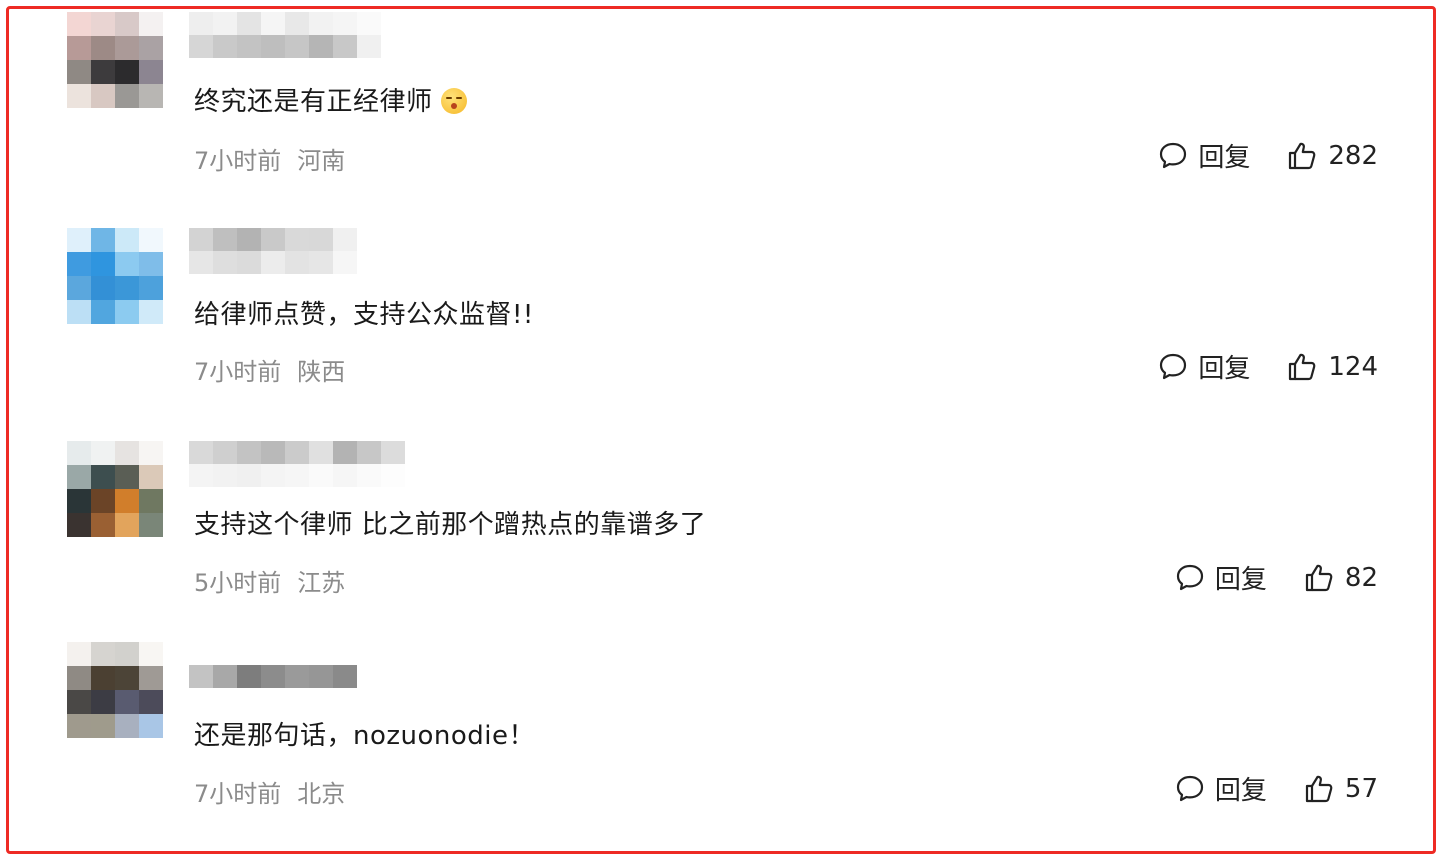 This screenshot has width=1443, height=862. What do you see at coordinates (1340, 578) in the screenshot?
I see `like-button: 82` at bounding box center [1340, 578].